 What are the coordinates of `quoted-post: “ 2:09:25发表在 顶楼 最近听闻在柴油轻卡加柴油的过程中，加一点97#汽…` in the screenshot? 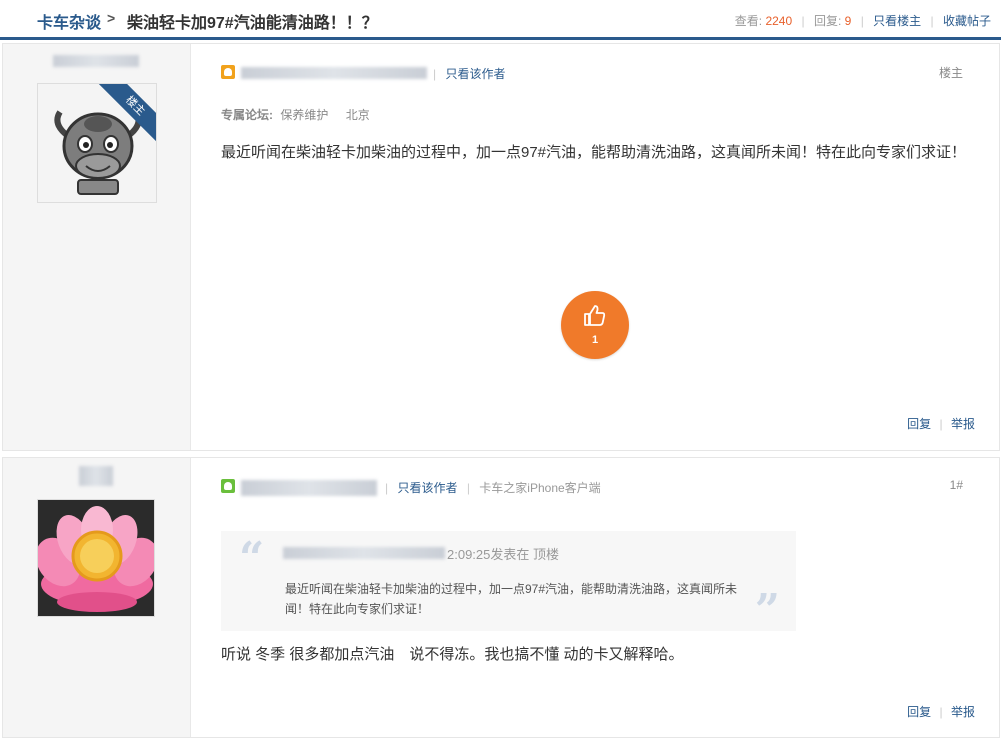 It's located at (508, 583).